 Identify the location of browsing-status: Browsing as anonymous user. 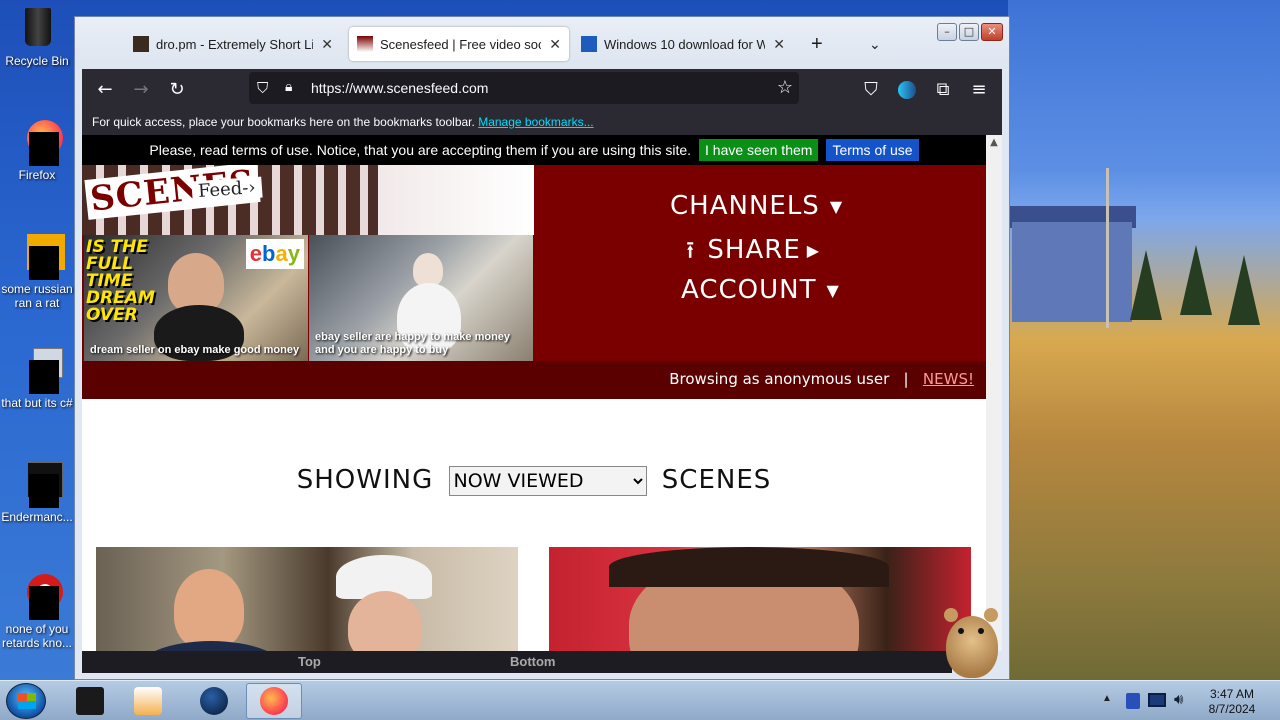
(779, 379).